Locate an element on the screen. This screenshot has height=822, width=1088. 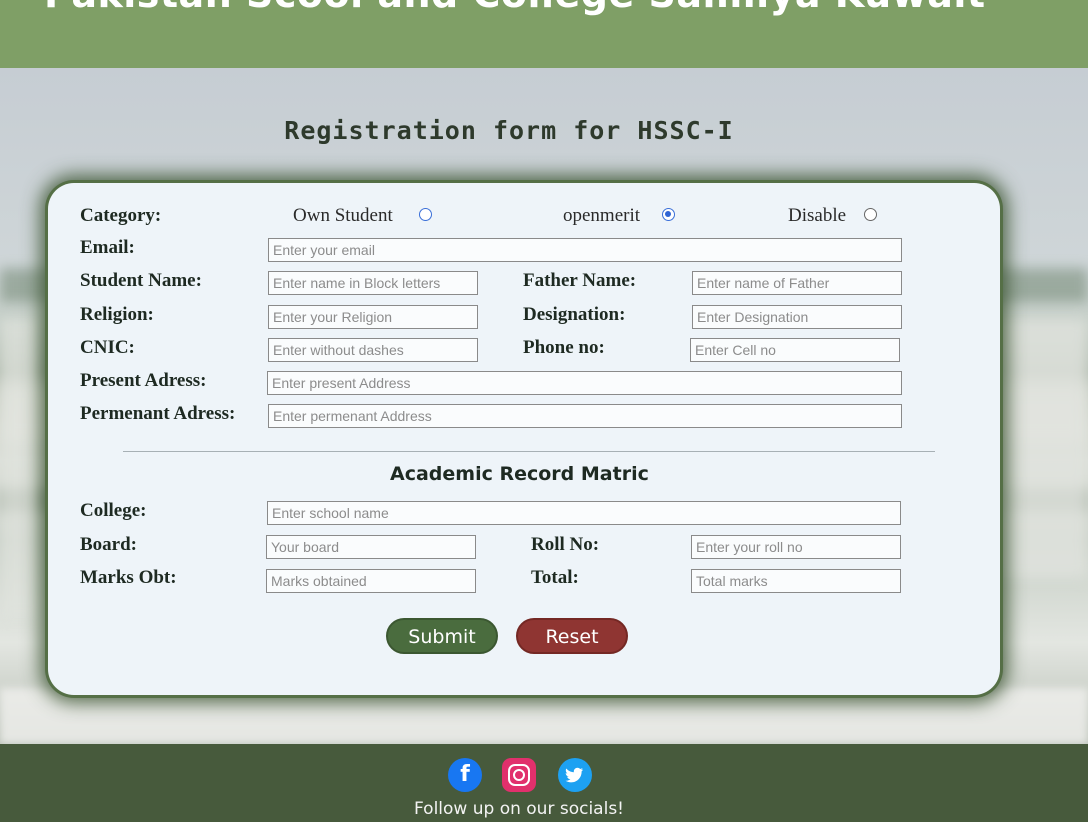
form-title: Registration form for HSSC-I is located at coordinates (509, 130).